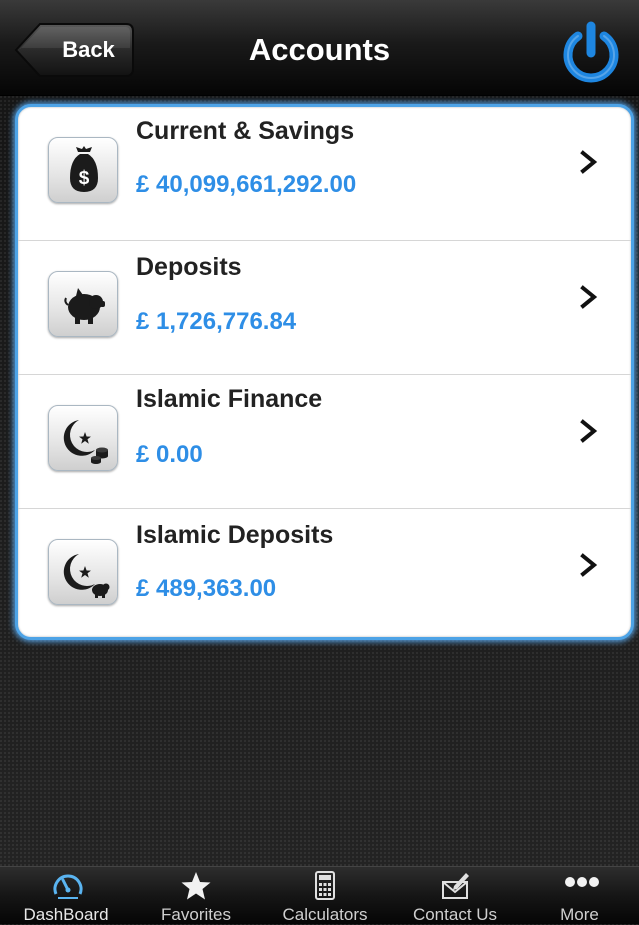 Image resolution: width=639 pixels, height=925 pixels. What do you see at coordinates (246, 184) in the screenshot?
I see `account-balance: £ 40,099,661,292.00` at bounding box center [246, 184].